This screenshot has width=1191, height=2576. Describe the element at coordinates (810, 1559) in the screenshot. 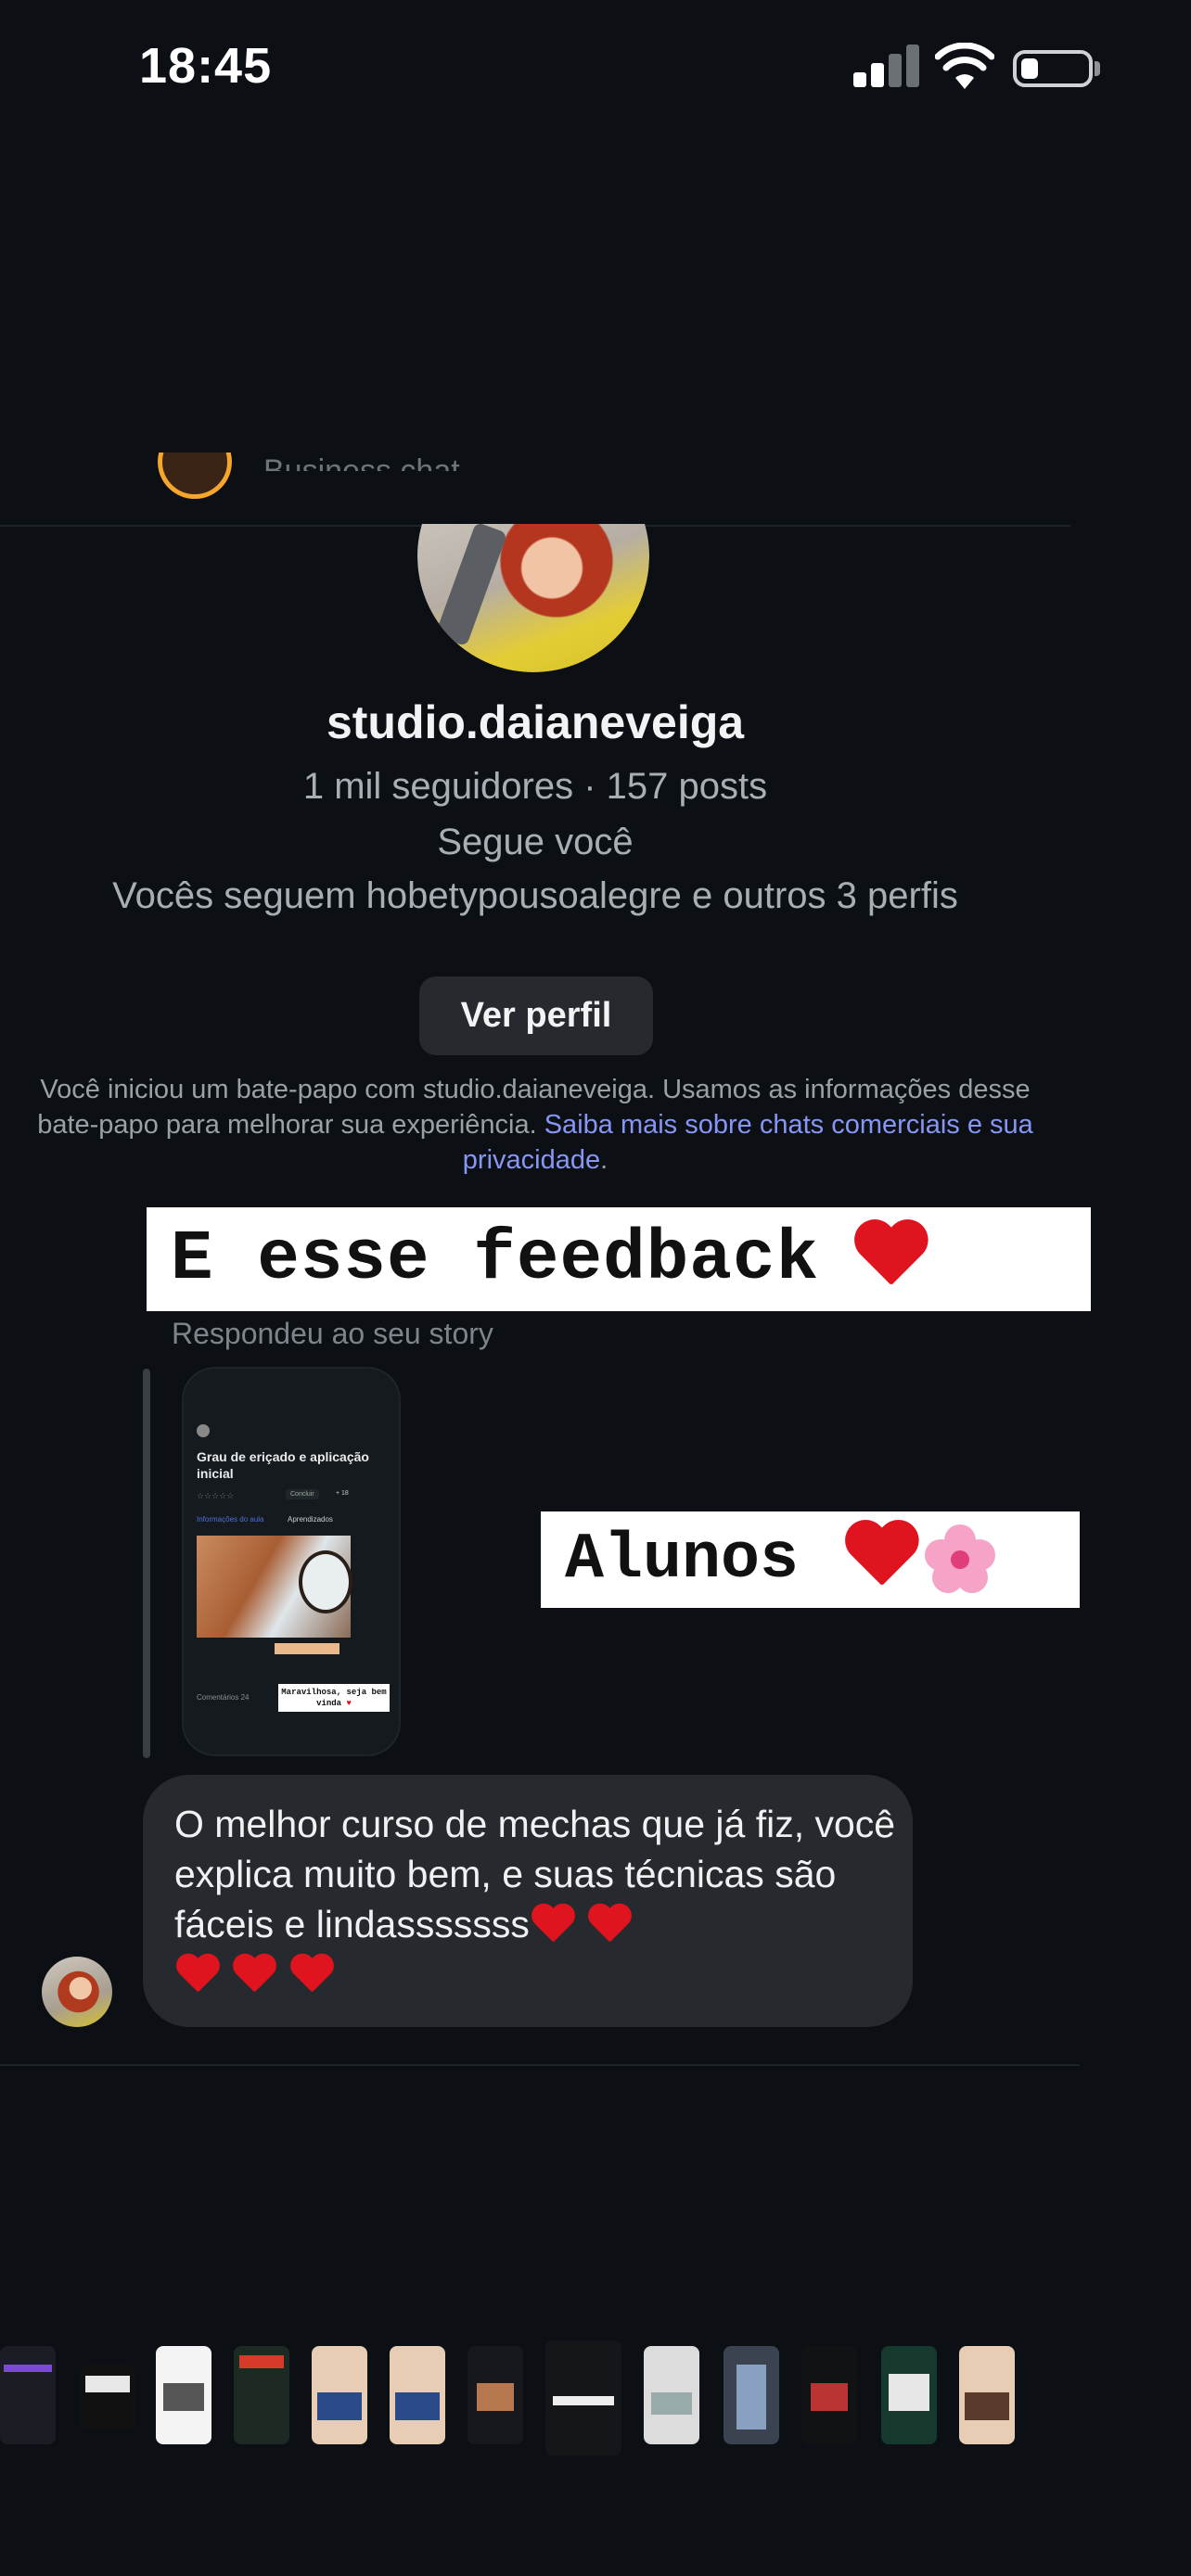

I see `alunos-sticker: Alunos` at that location.